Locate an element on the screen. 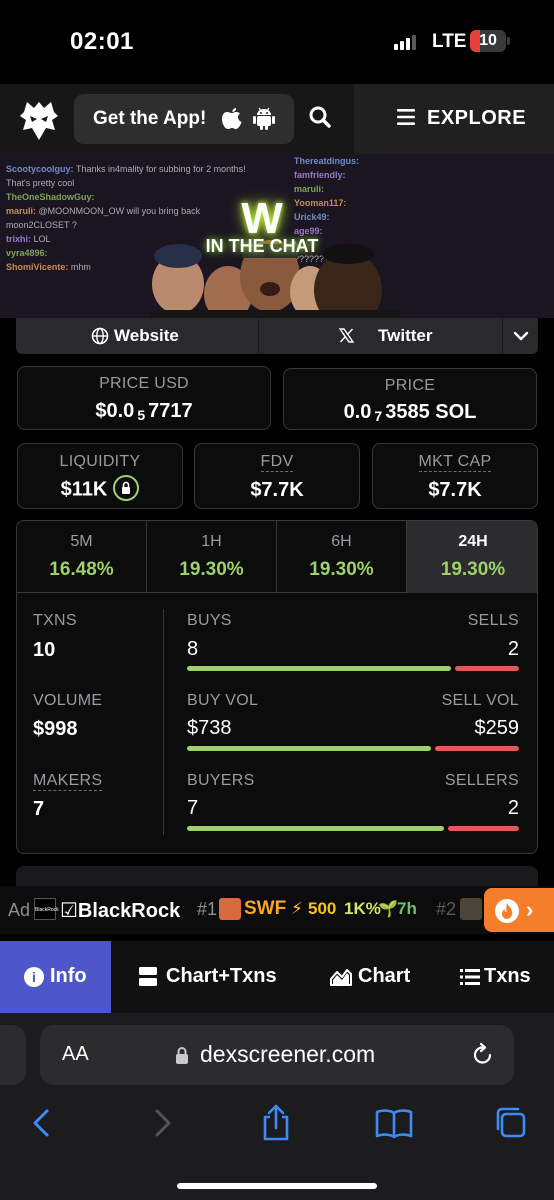 The image size is (554, 1200). menu-icon is located at coordinates (406, 117).